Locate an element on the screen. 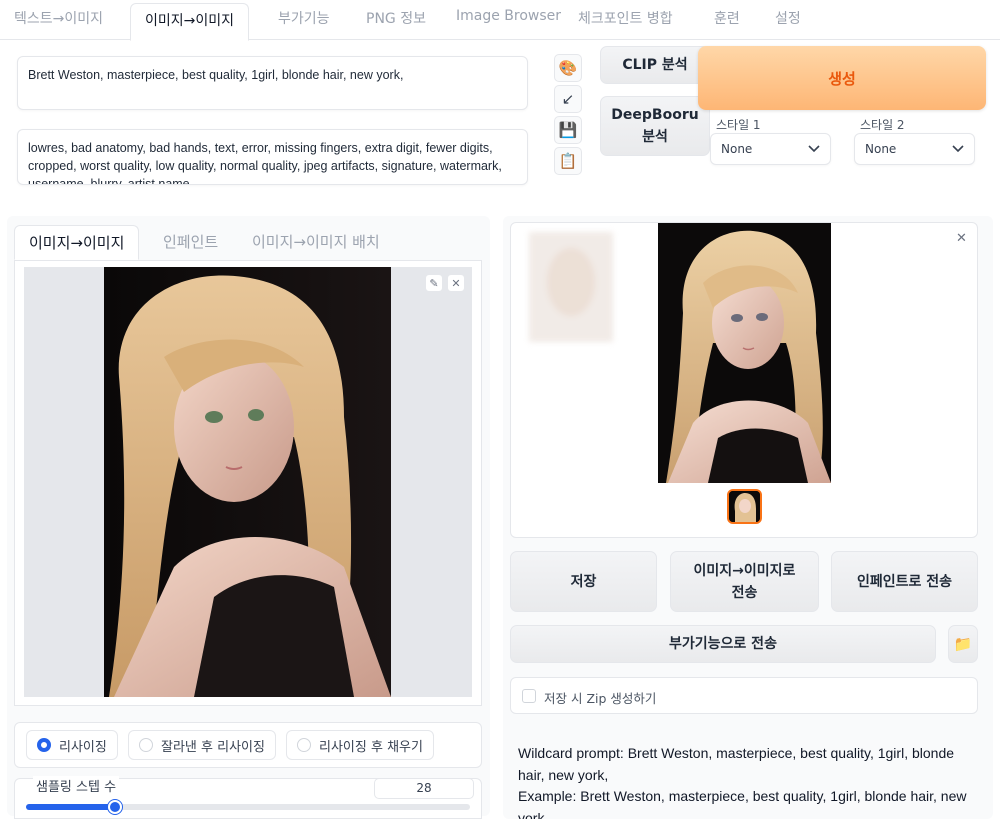 The height and width of the screenshot is (819, 1000). tab-img2img: 이미지→이미지 is located at coordinates (190, 22).